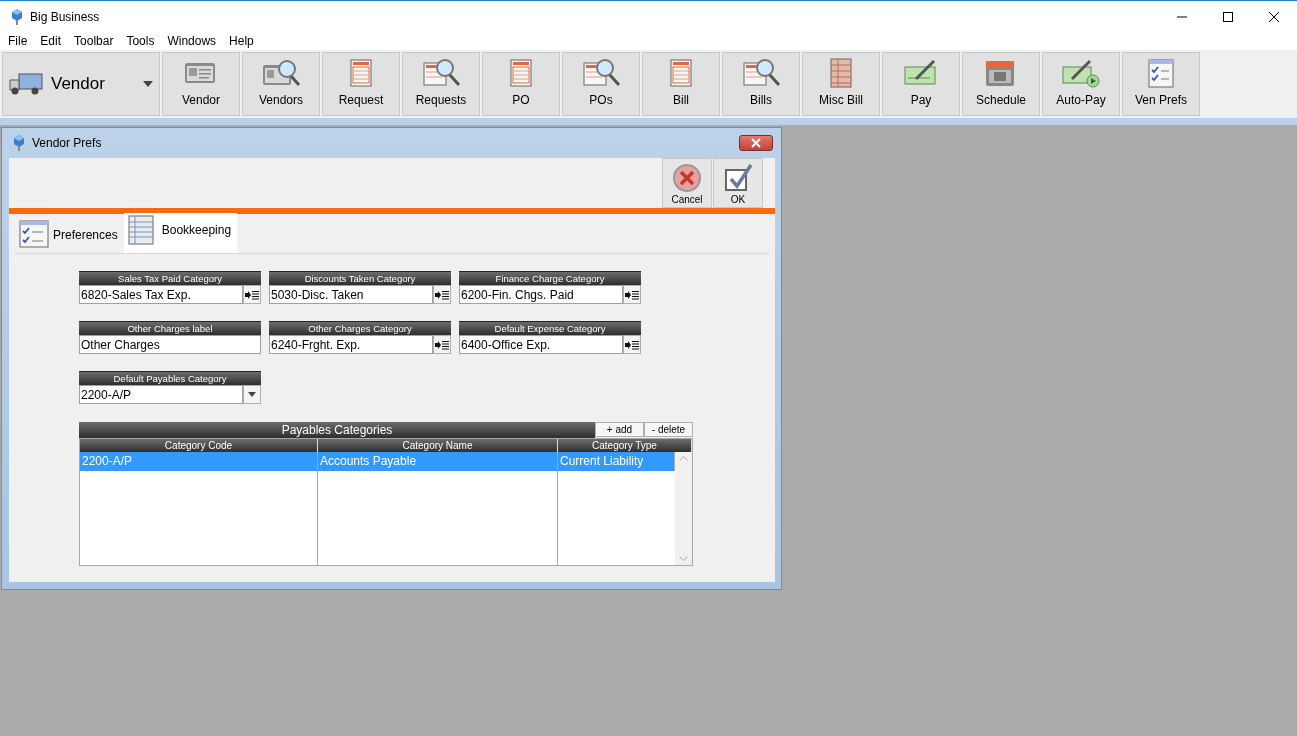 This screenshot has height=736, width=1297. Describe the element at coordinates (738, 178) in the screenshot. I see `checkmark-icon` at that location.